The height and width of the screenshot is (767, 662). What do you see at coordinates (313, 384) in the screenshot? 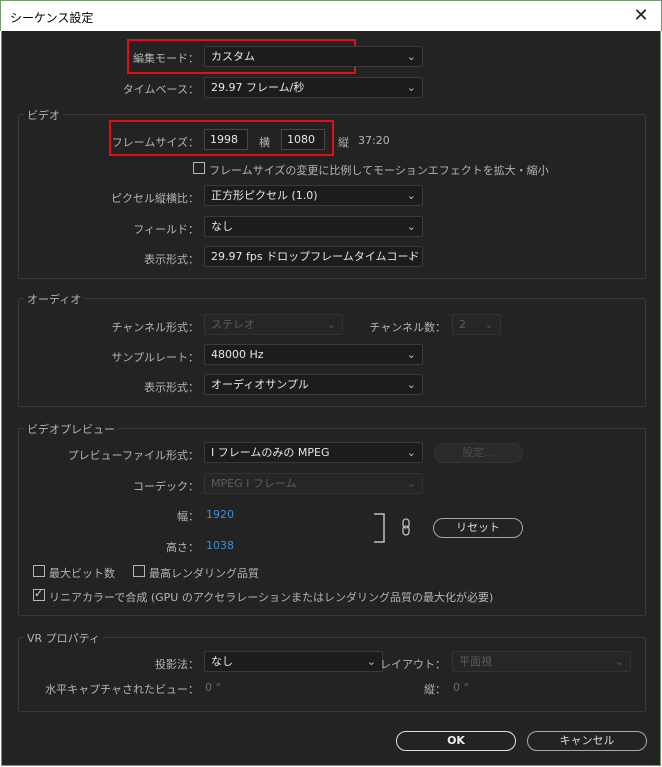
I see `audio-display-format-select: オーディオサンプル ⌄` at bounding box center [313, 384].